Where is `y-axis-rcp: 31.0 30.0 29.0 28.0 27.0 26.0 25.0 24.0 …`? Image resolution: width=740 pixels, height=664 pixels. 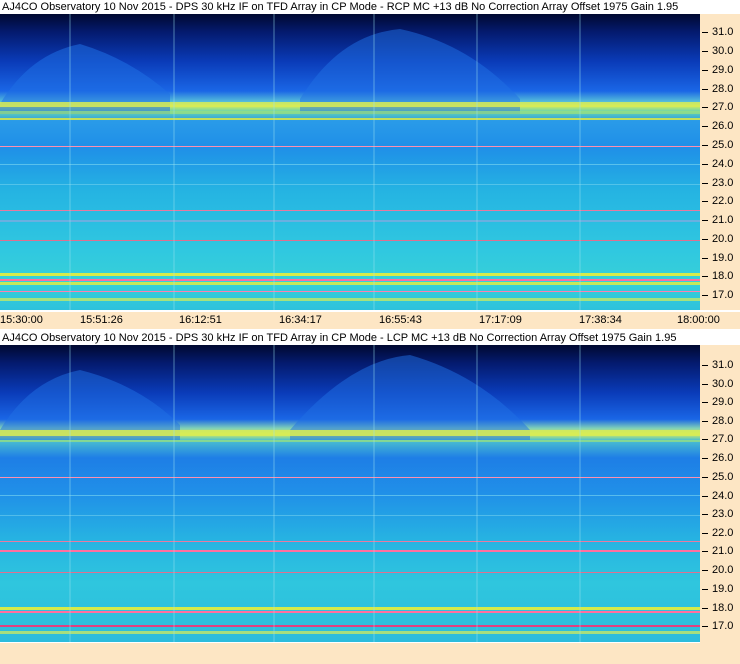 y-axis-rcp: 31.0 30.0 29.0 28.0 27.0 26.0 25.0 24.0 … is located at coordinates (720, 162).